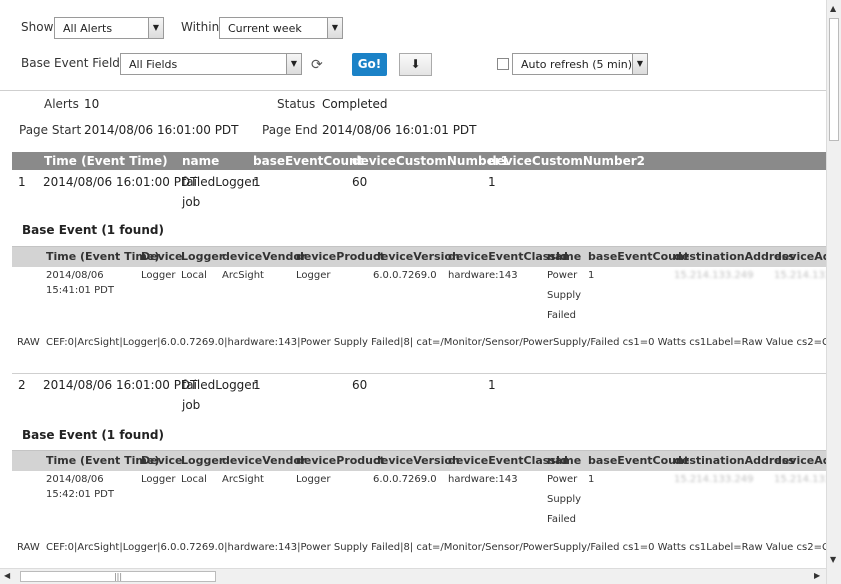  I want to click on refresh-icon: ⟳, so click(317, 65).